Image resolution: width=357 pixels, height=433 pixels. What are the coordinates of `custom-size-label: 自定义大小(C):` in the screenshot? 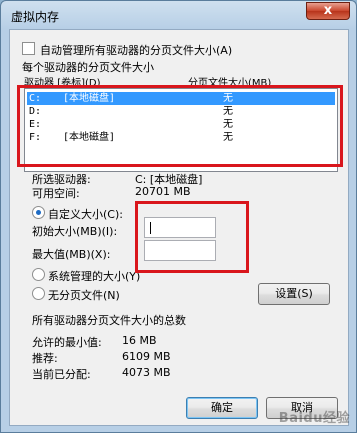 It's located at (85, 214).